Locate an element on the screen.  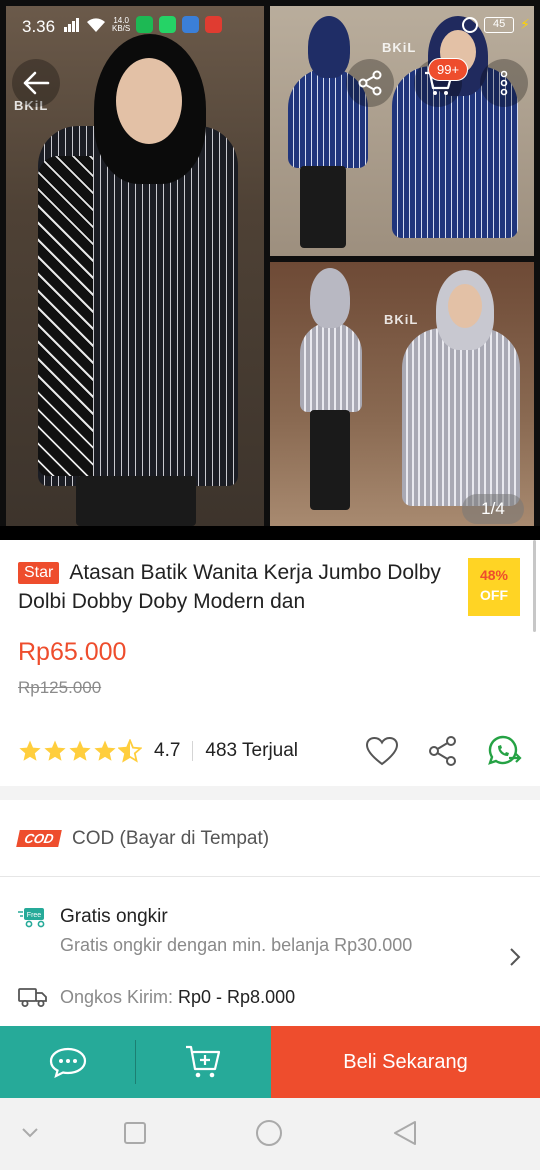
status-icons-left: 14.0 KB/S is located at coordinates (143, 24).